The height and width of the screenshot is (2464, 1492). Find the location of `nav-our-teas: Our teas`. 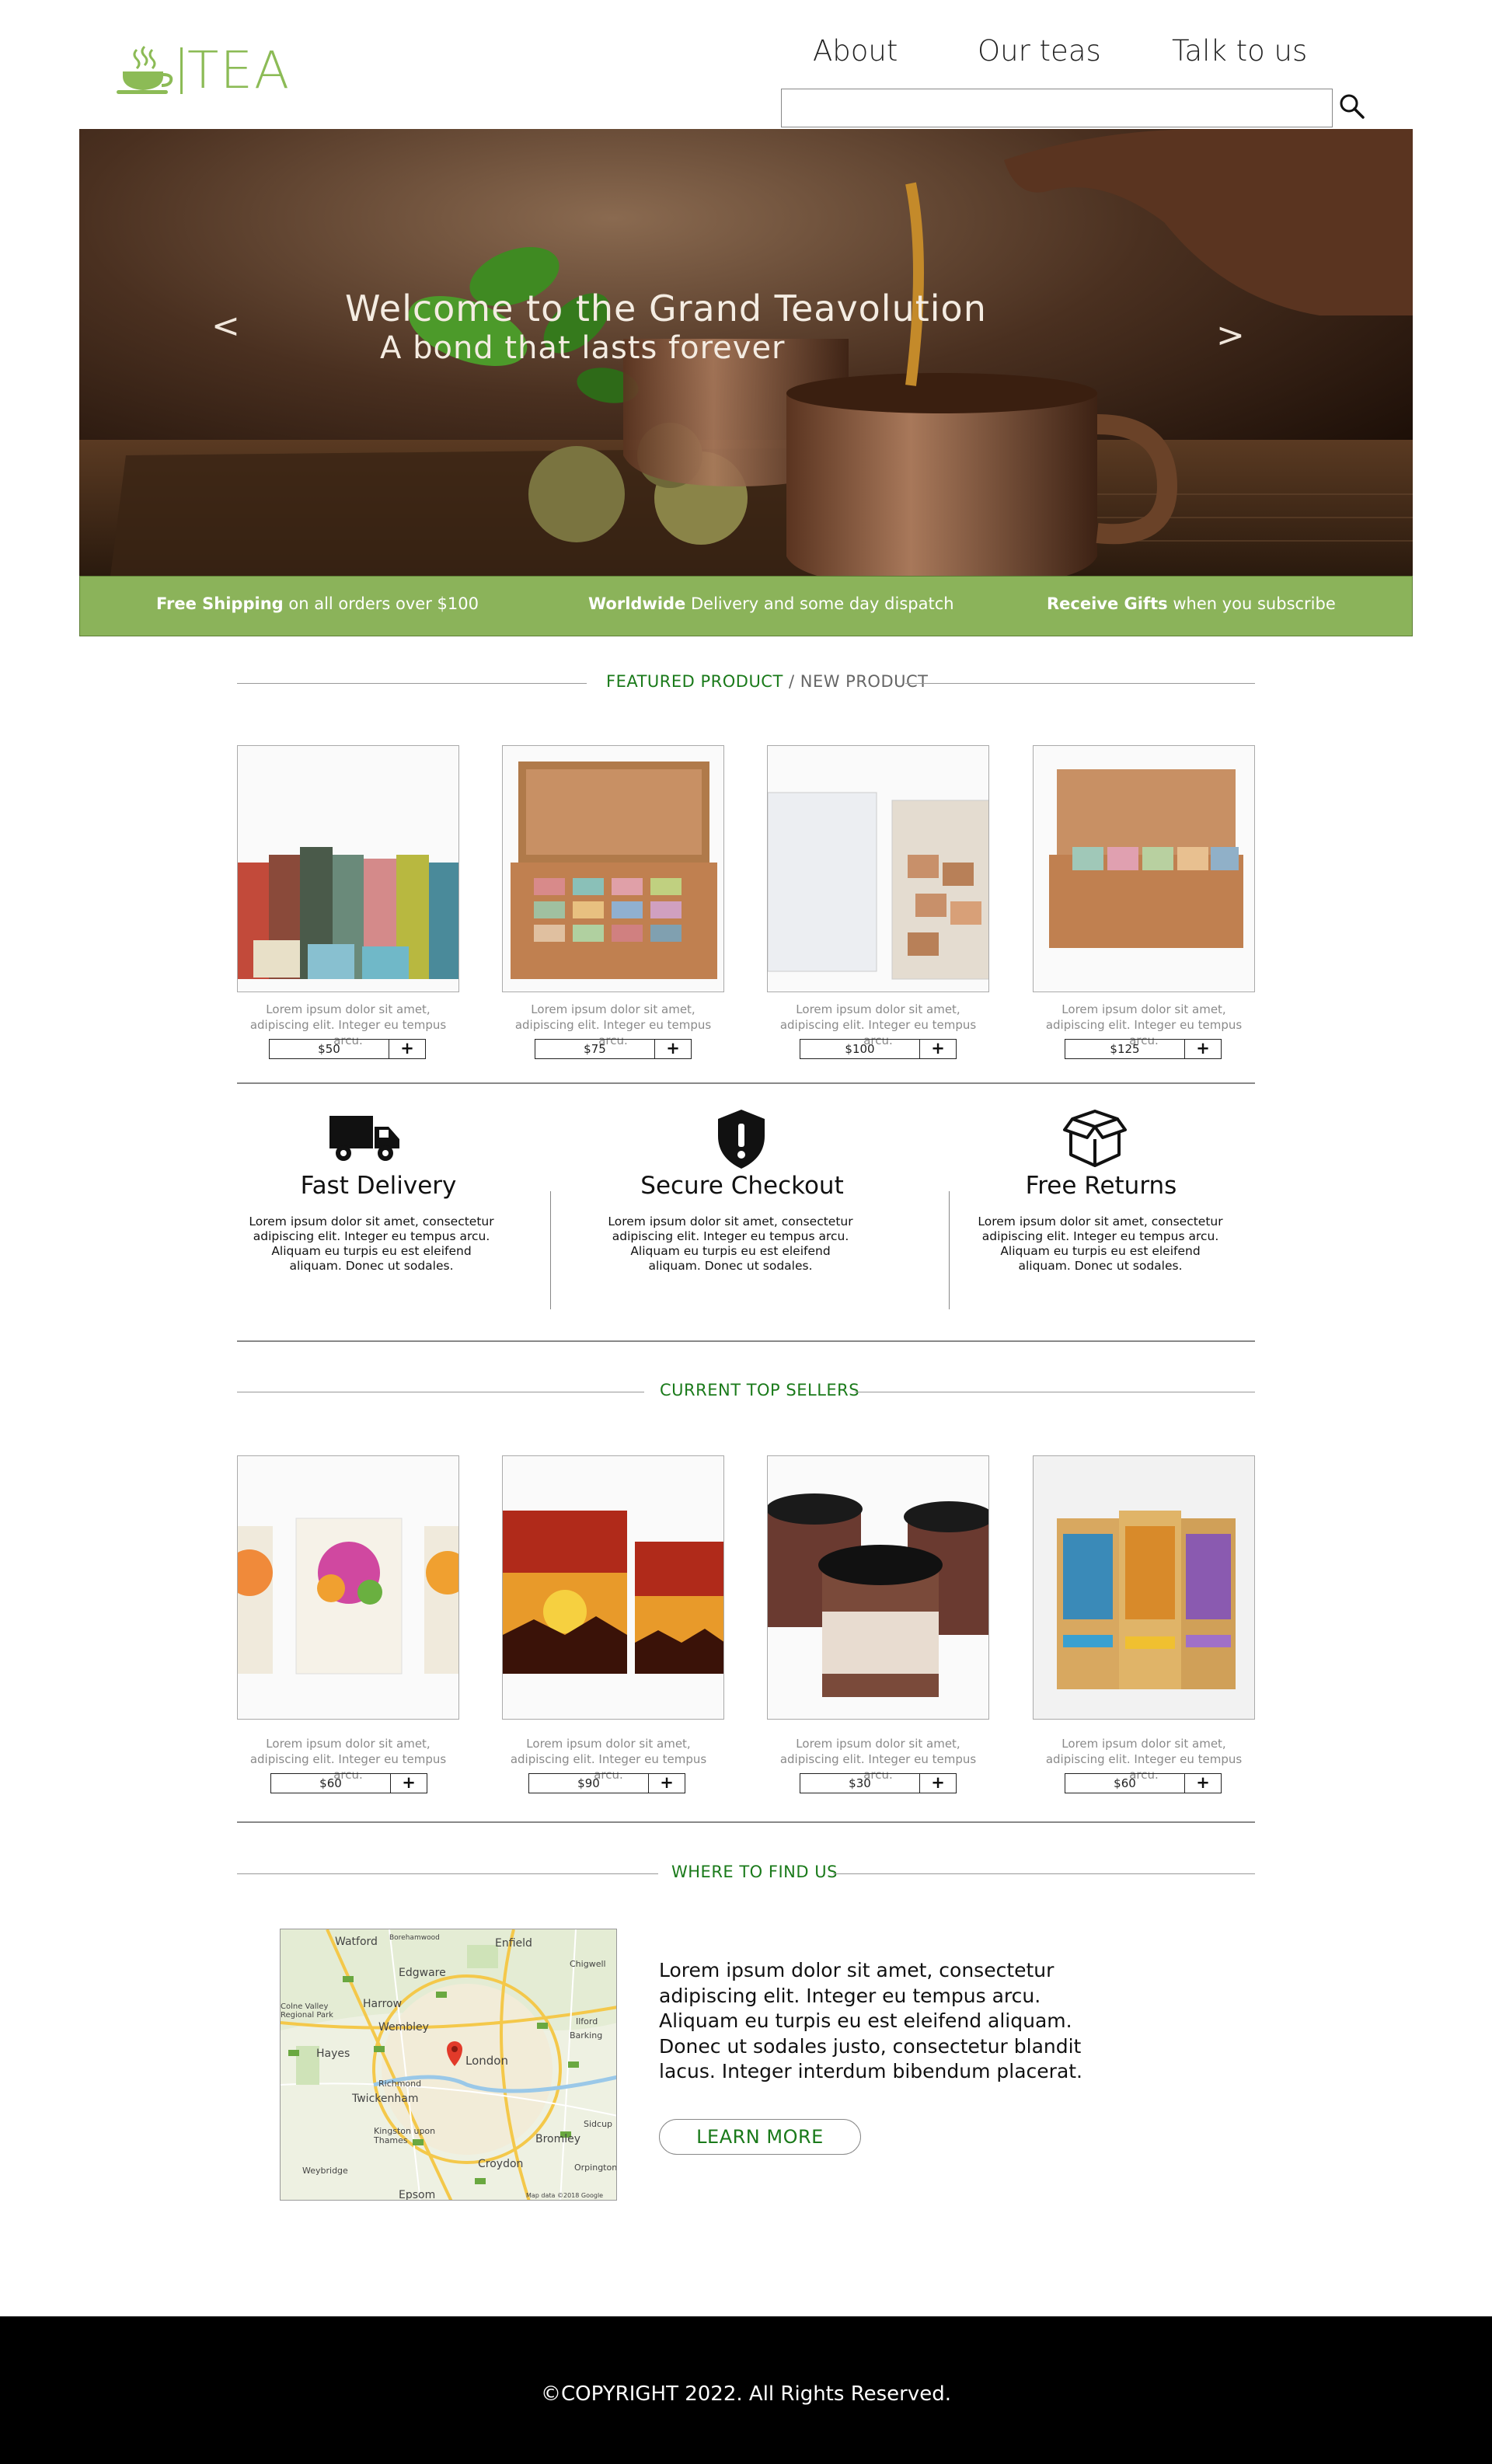

nav-our-teas: Our teas is located at coordinates (1039, 51).